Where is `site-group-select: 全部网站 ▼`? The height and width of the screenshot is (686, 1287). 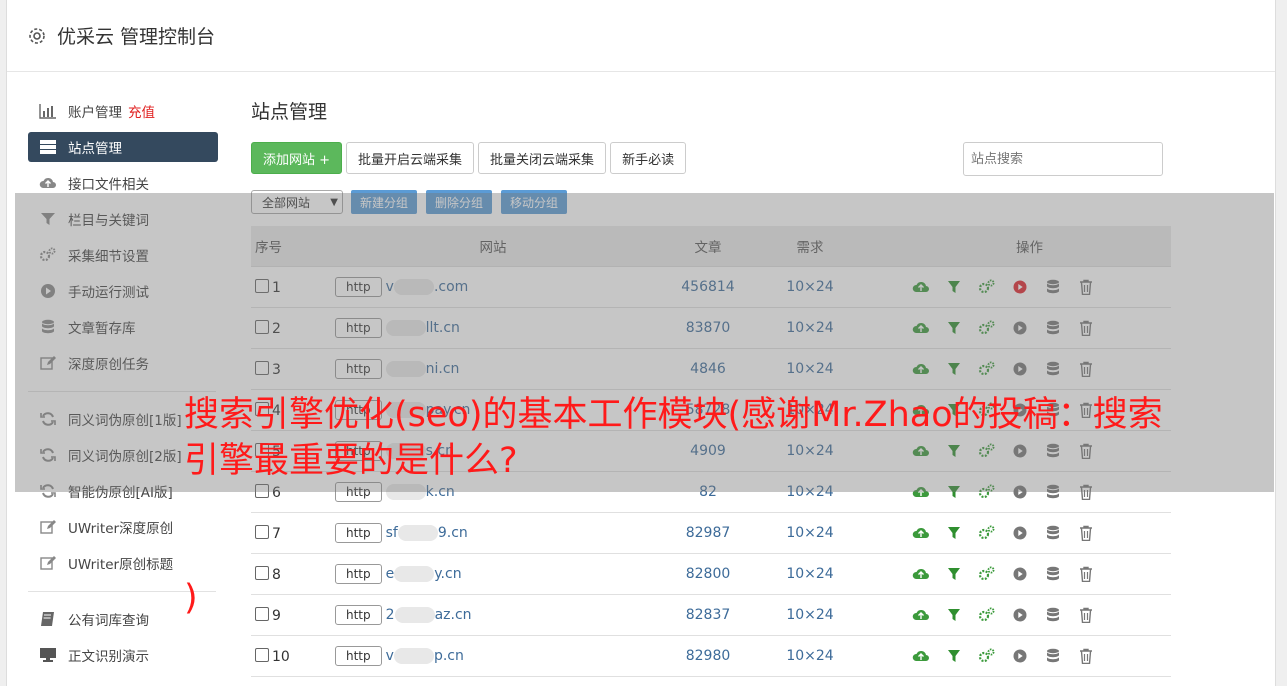 site-group-select: 全部网站 ▼ is located at coordinates (297, 202).